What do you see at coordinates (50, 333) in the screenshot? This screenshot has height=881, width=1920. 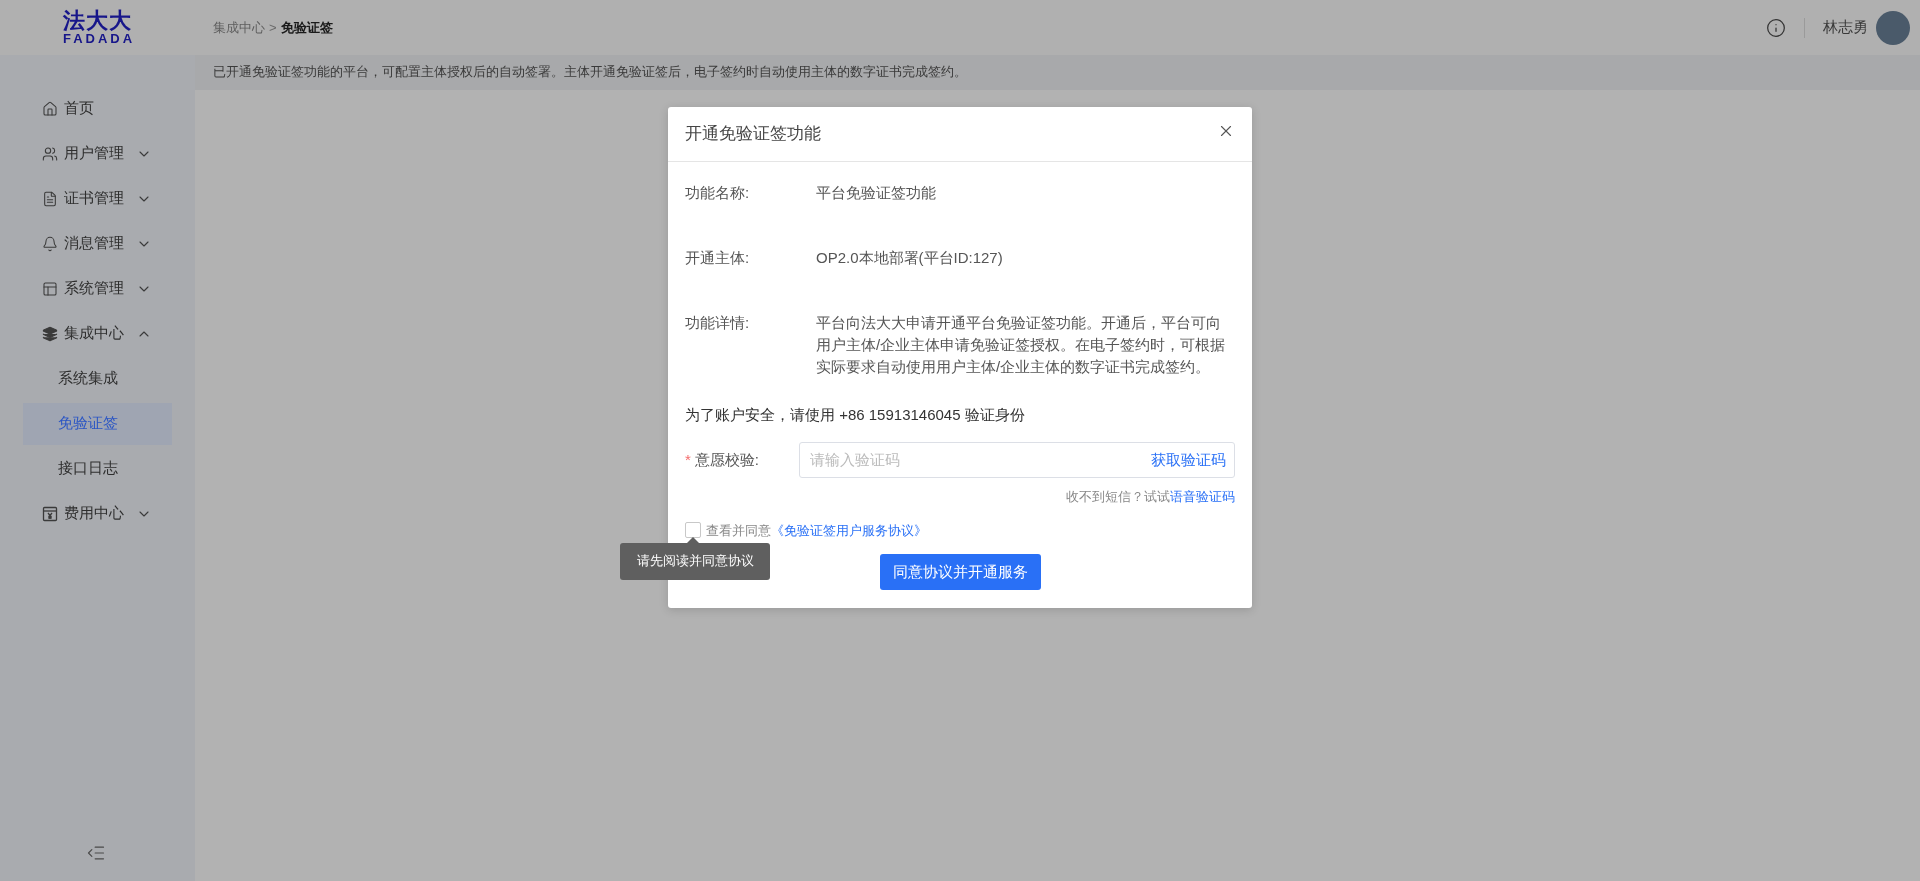 I see `layers-icon` at bounding box center [50, 333].